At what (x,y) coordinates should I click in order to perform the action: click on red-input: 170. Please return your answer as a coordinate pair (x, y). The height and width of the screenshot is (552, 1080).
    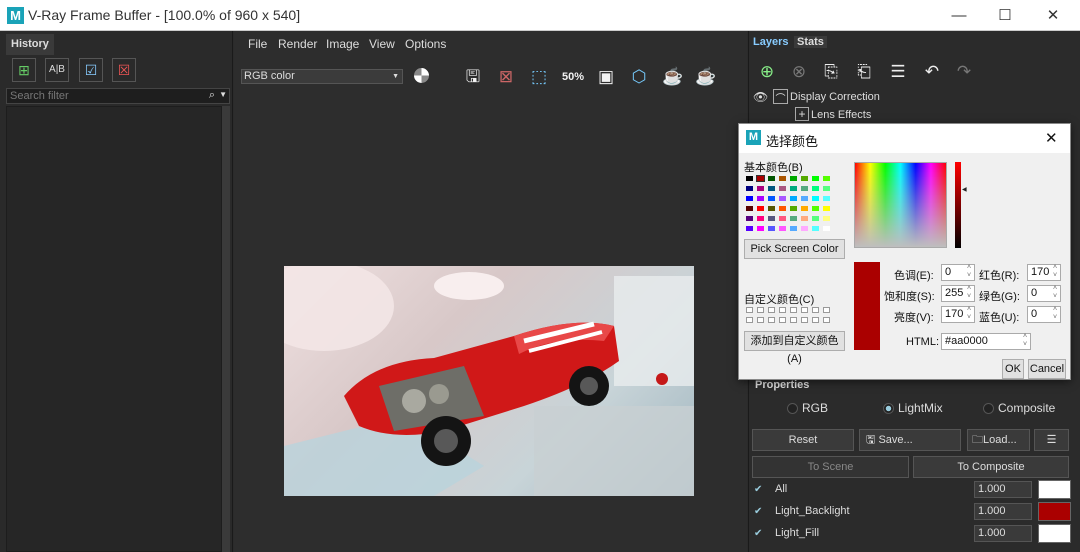
    Looking at the image, I should click on (1044, 272).